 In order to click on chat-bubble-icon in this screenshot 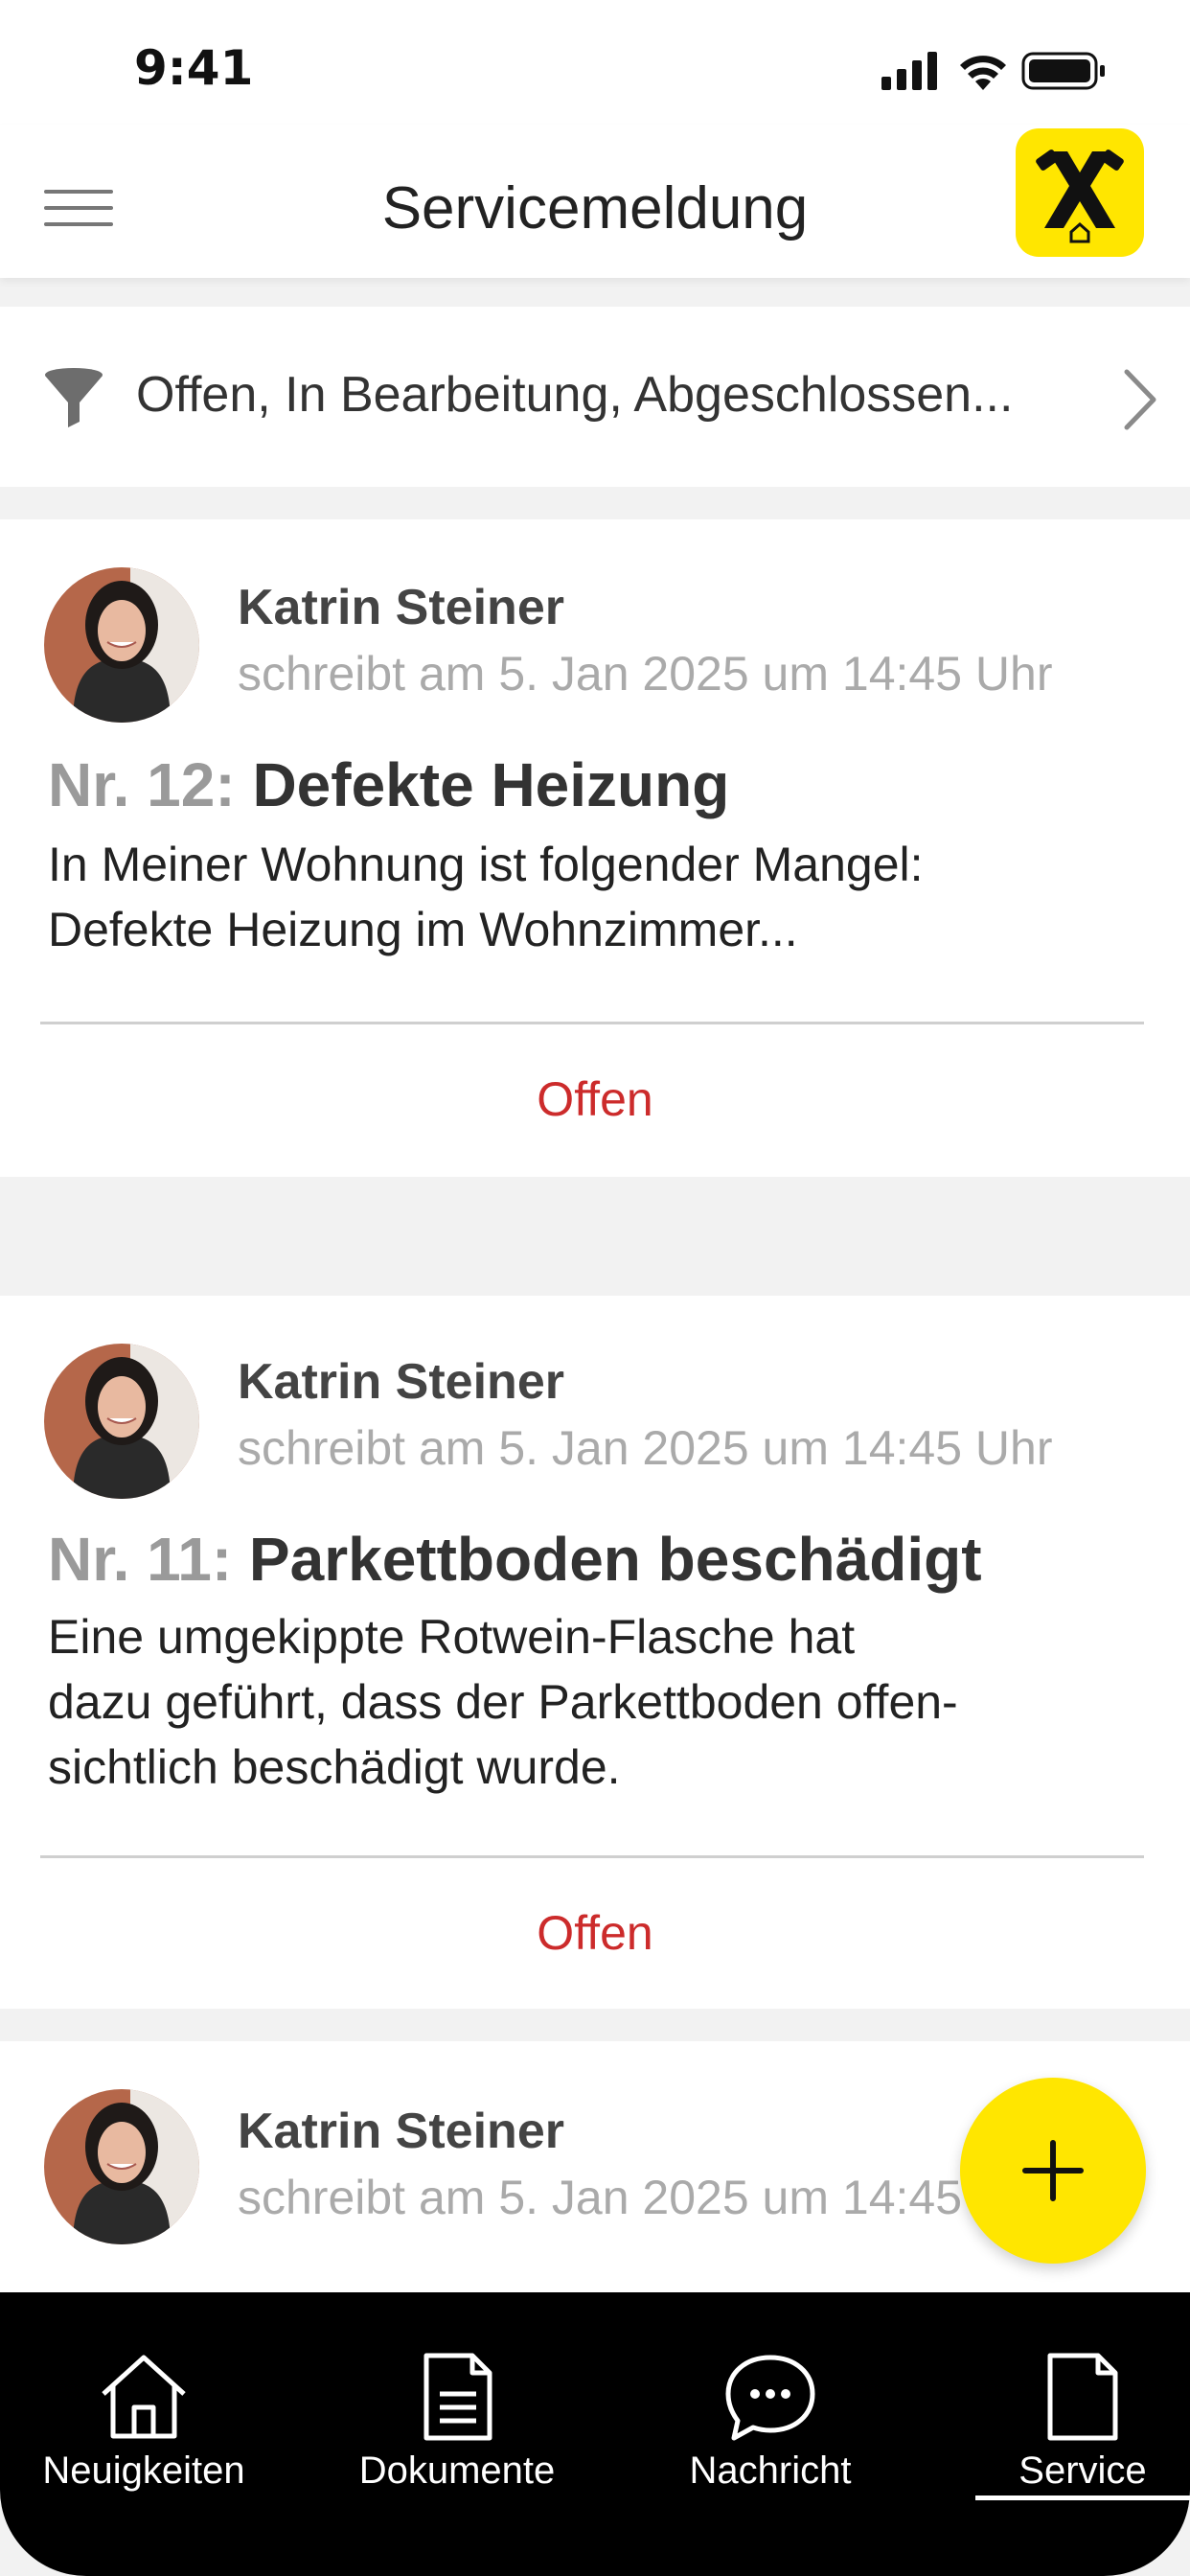, I will do `click(771, 2398)`.